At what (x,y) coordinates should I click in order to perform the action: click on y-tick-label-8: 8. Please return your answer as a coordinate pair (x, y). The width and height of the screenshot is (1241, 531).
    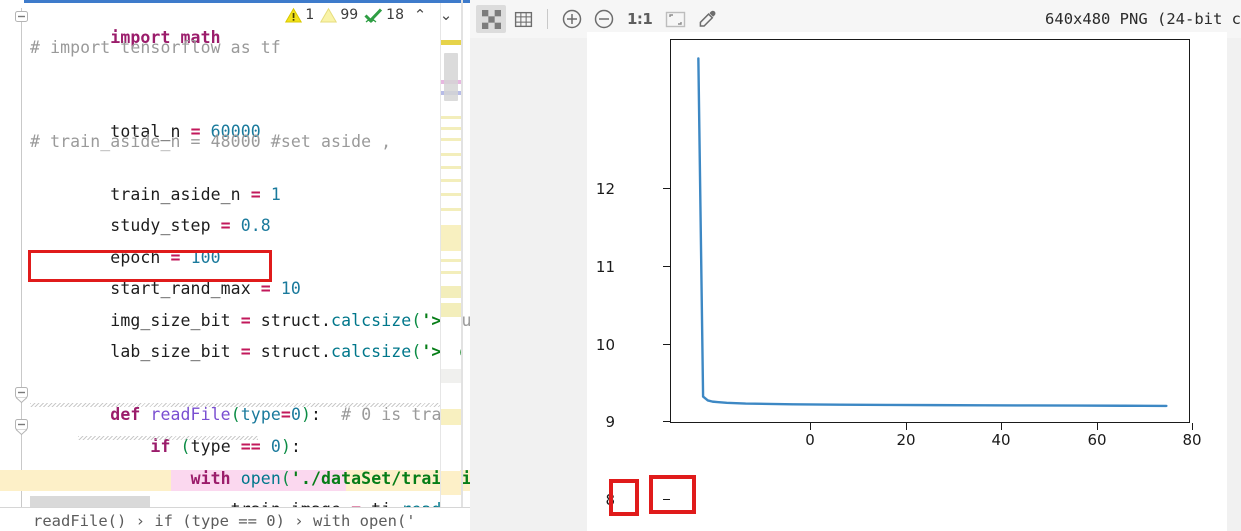
    Looking at the image, I should click on (610, 500).